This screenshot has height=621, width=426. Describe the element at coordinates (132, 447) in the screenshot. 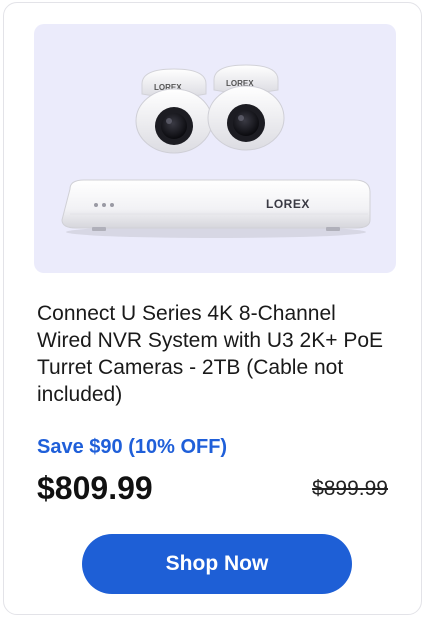

I see `savings-badge: Save $90 (10% OFF)` at that location.